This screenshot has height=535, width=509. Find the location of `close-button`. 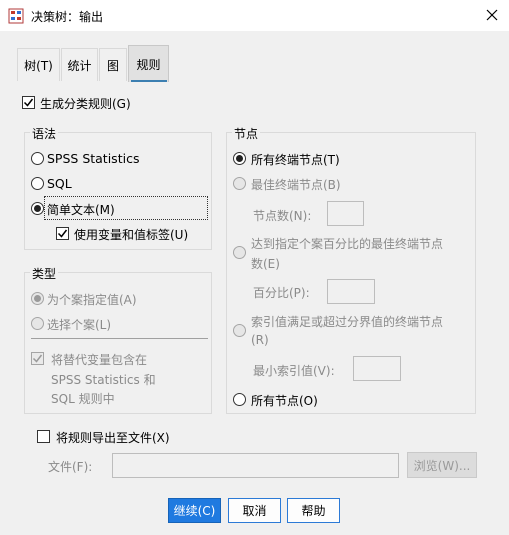

close-button is located at coordinates (492, 15).